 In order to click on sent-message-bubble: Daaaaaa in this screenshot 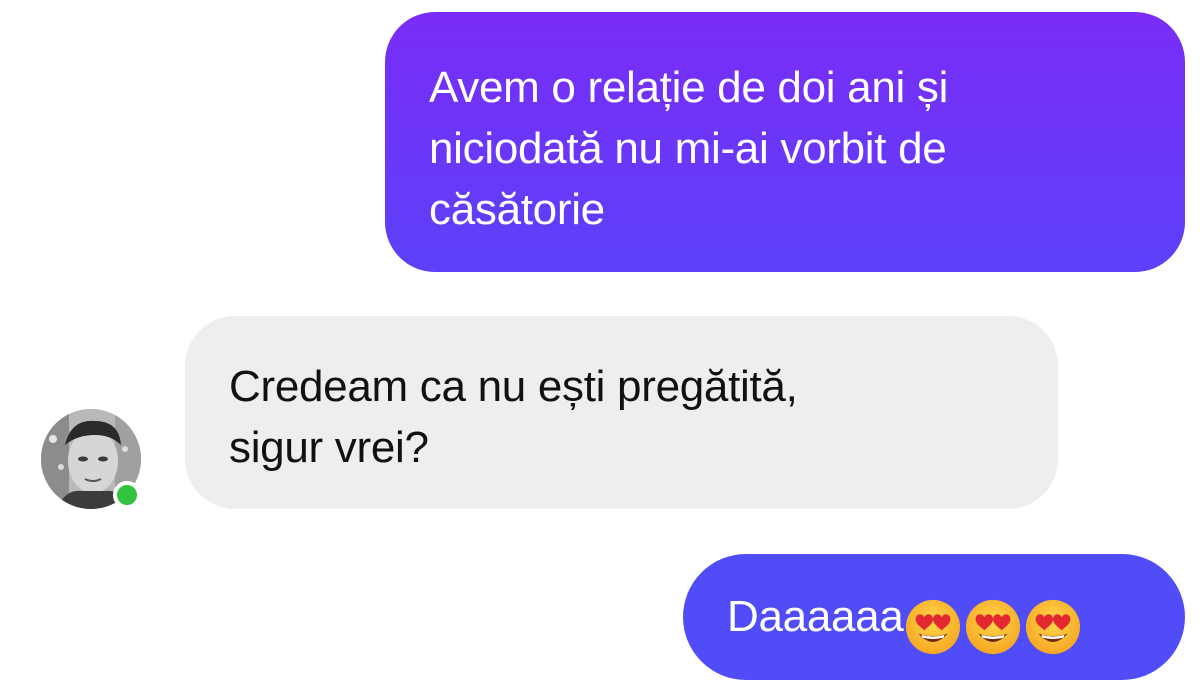, I will do `click(934, 617)`.